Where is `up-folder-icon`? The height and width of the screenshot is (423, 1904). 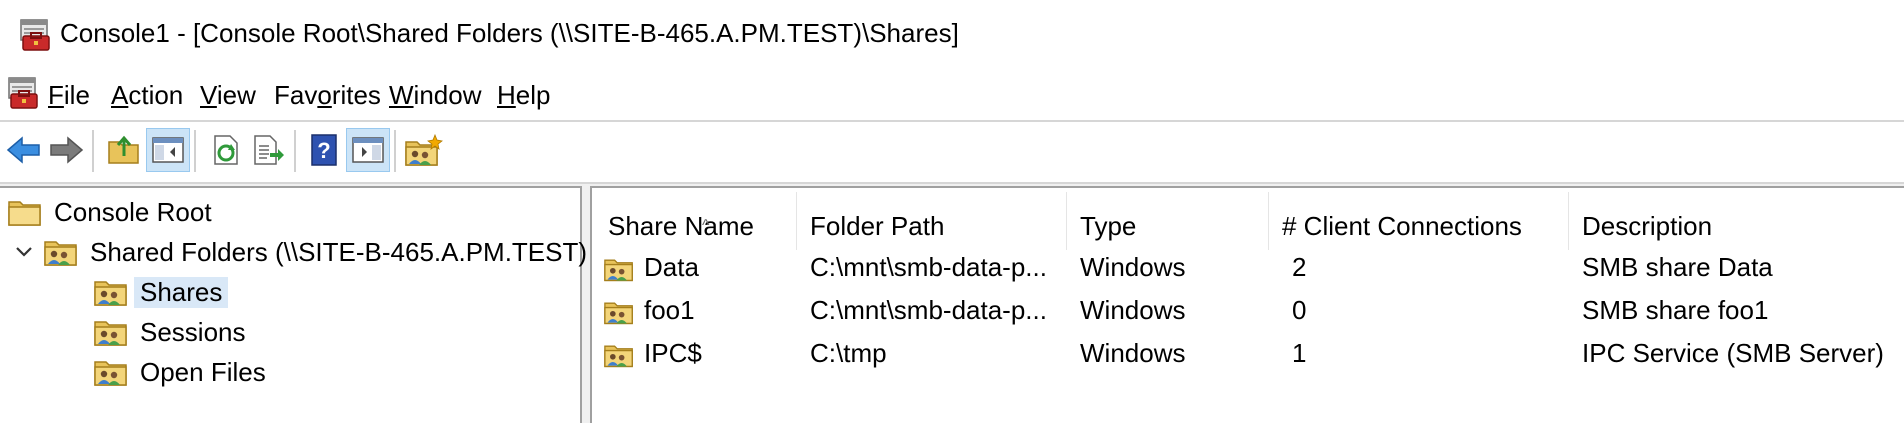
up-folder-icon is located at coordinates (124, 150).